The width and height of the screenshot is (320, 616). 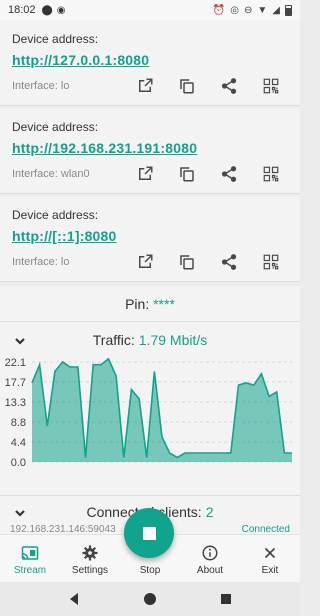 I want to click on nav-exit: Exit, so click(x=270, y=558).